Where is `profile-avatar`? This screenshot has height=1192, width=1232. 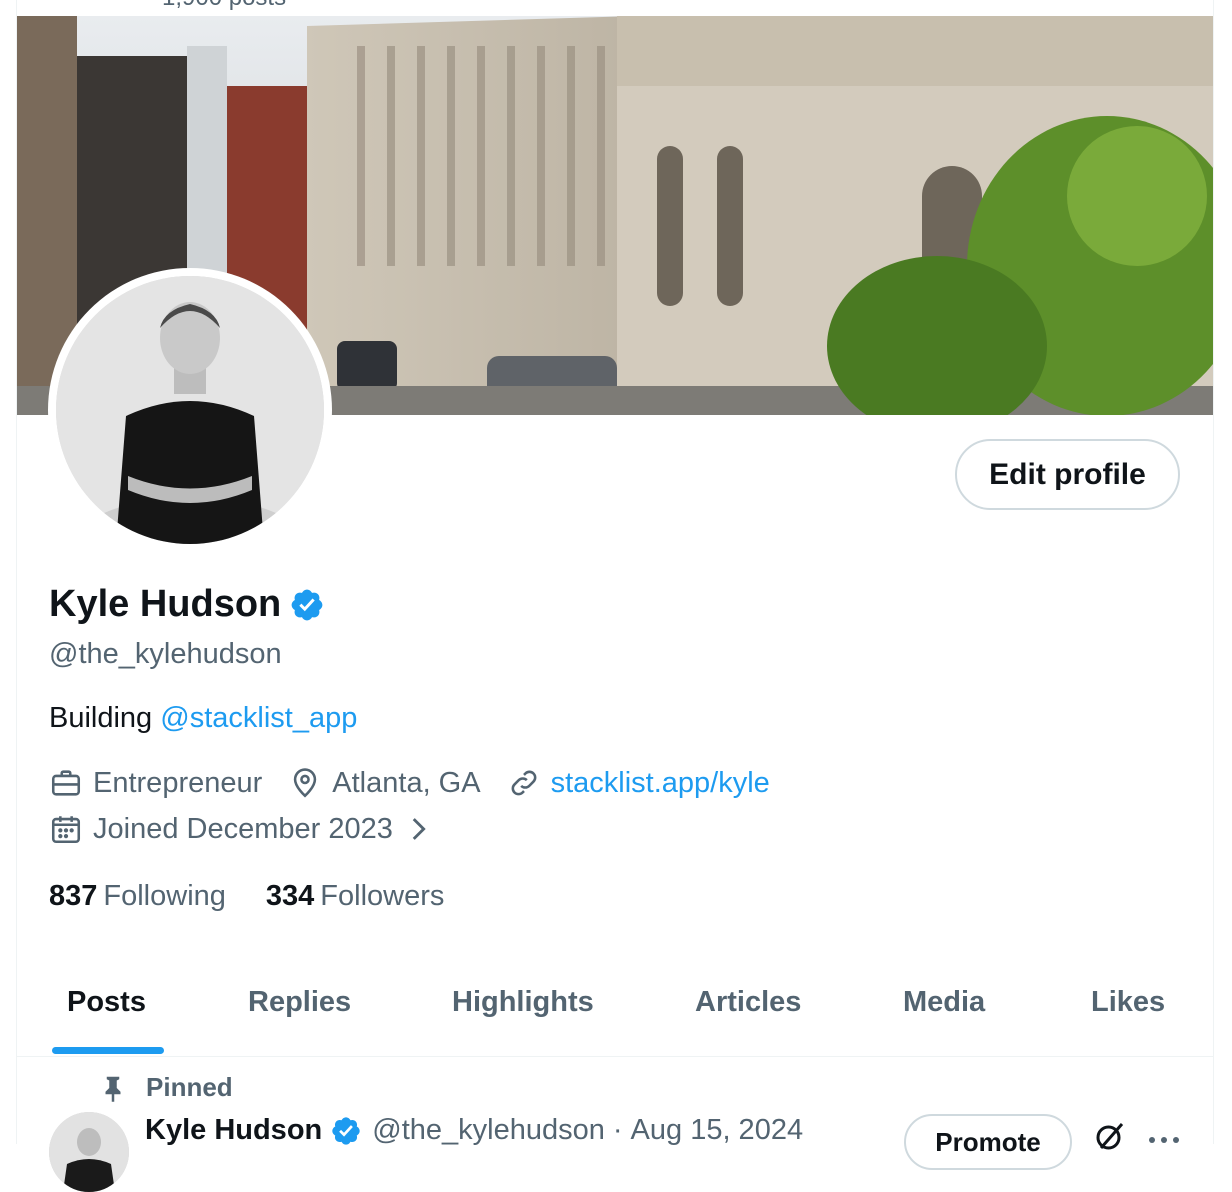
profile-avatar is located at coordinates (190, 410).